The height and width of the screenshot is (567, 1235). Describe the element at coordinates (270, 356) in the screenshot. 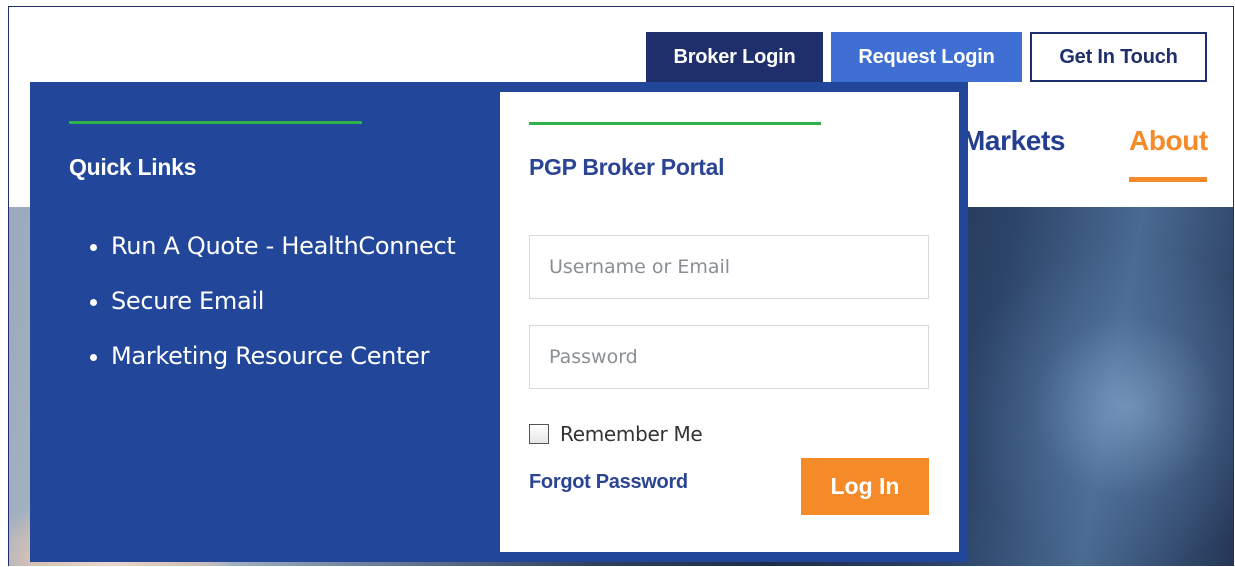

I see `quick-link-marketing-resource-center: Marketing Resource Center` at that location.